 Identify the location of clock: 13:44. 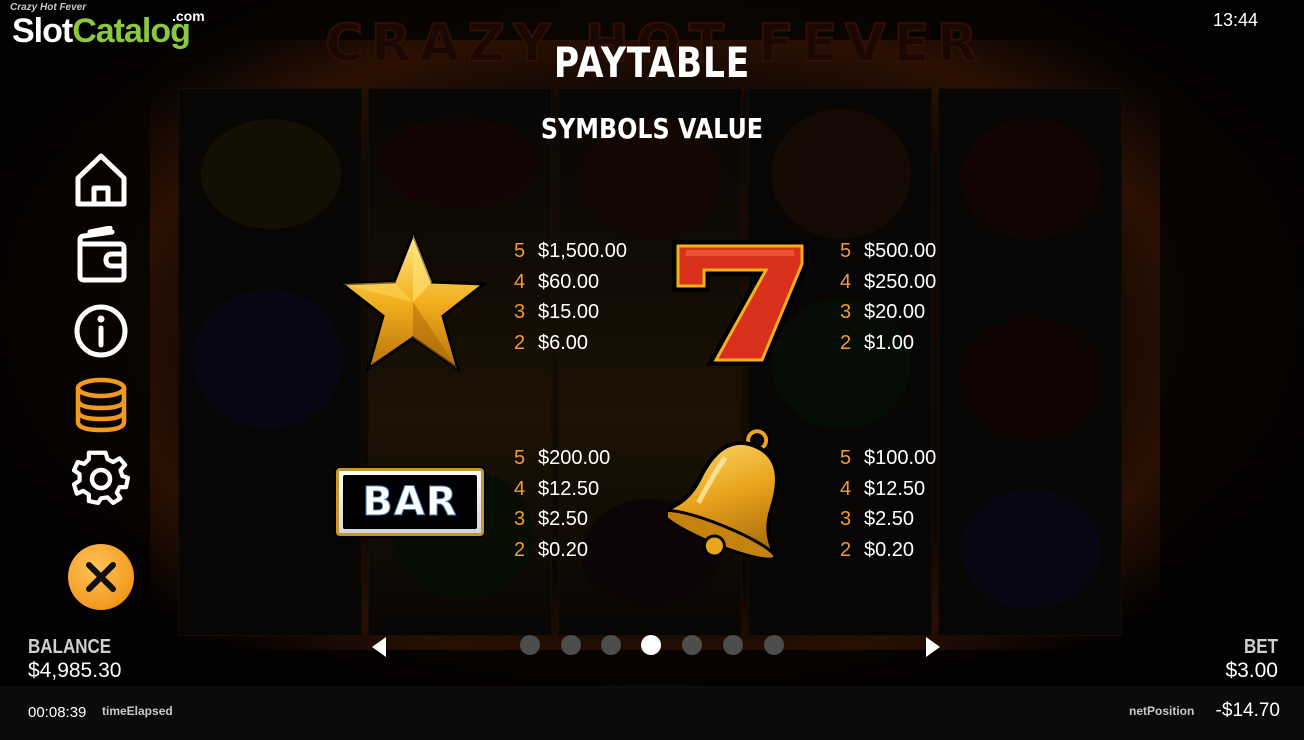
(1235, 20).